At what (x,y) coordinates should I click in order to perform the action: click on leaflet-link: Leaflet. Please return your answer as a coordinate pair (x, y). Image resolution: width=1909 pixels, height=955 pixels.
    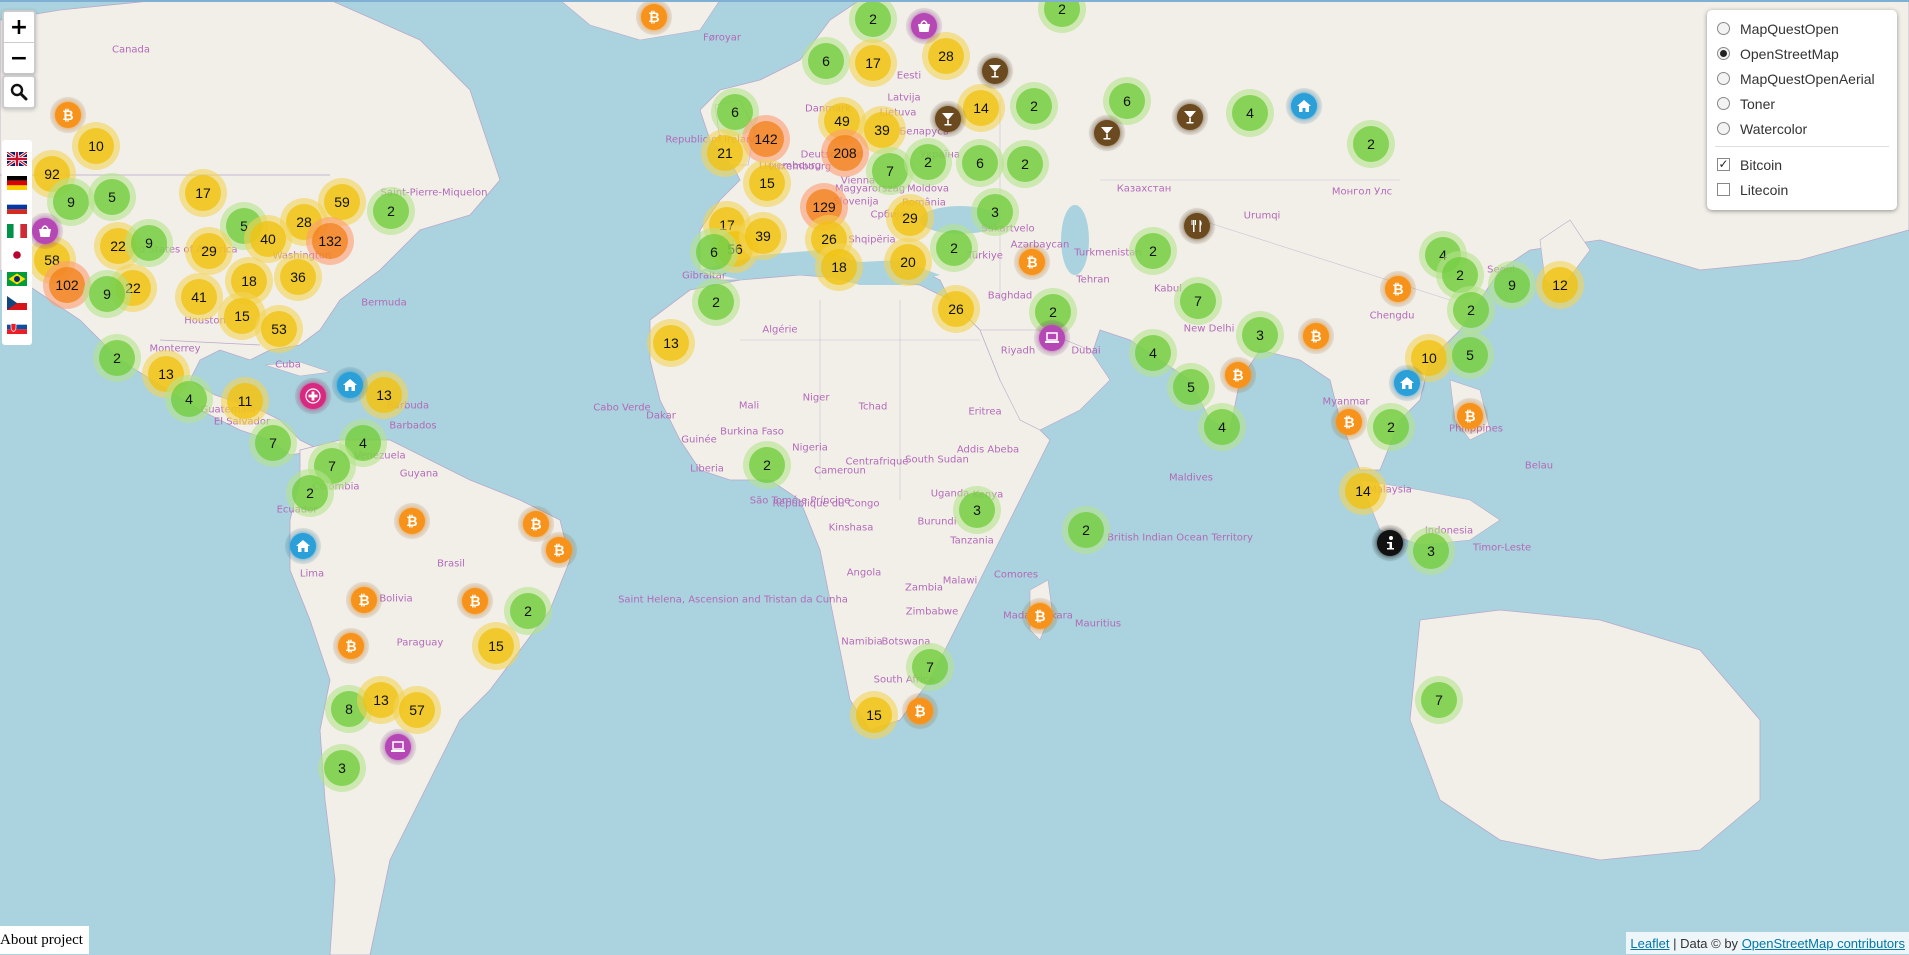
    Looking at the image, I should click on (1649, 943).